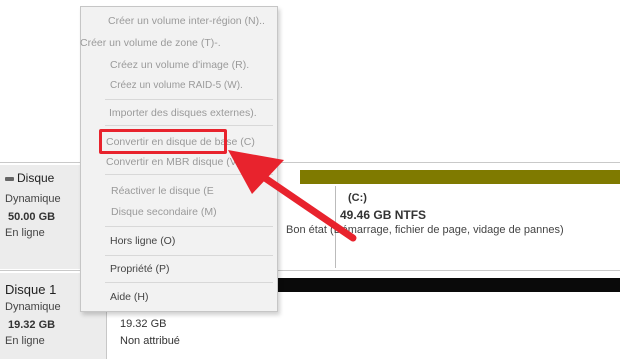 Image resolution: width=620 pixels, height=360 pixels. Describe the element at coordinates (383, 215) in the screenshot. I see `volume-c-size: 49.46 GB NTFS` at that location.